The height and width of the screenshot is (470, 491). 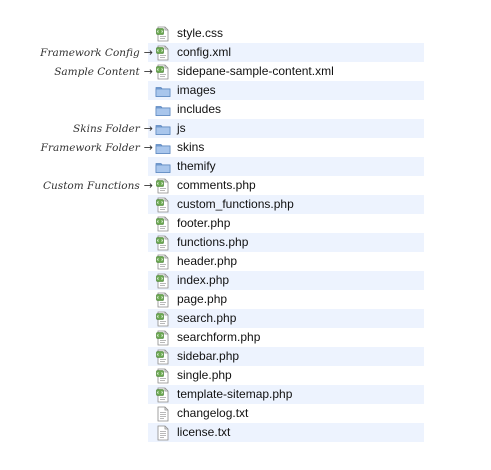 I want to click on file-name: skins, so click(x=191, y=147).